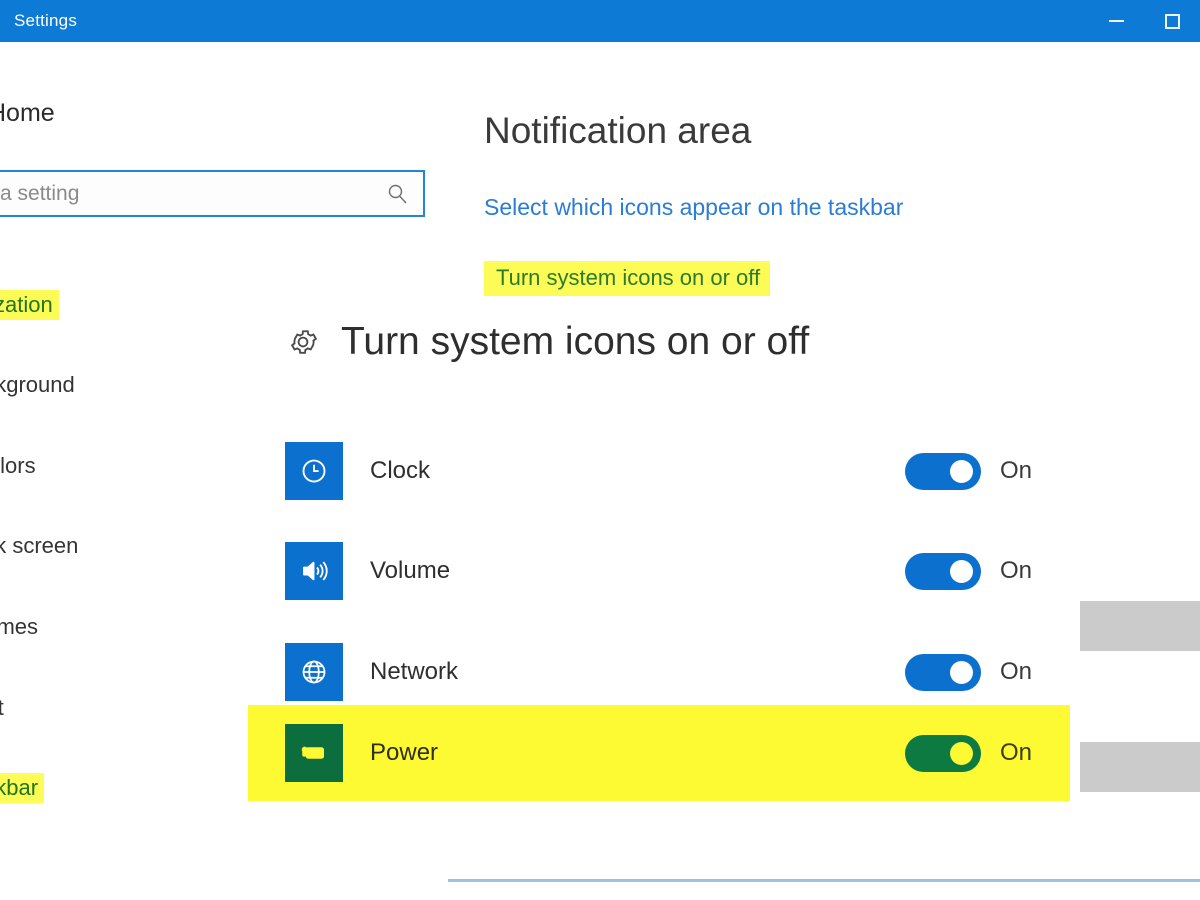 The width and height of the screenshot is (1200, 900). I want to click on section-heading: Notification area, so click(618, 130).